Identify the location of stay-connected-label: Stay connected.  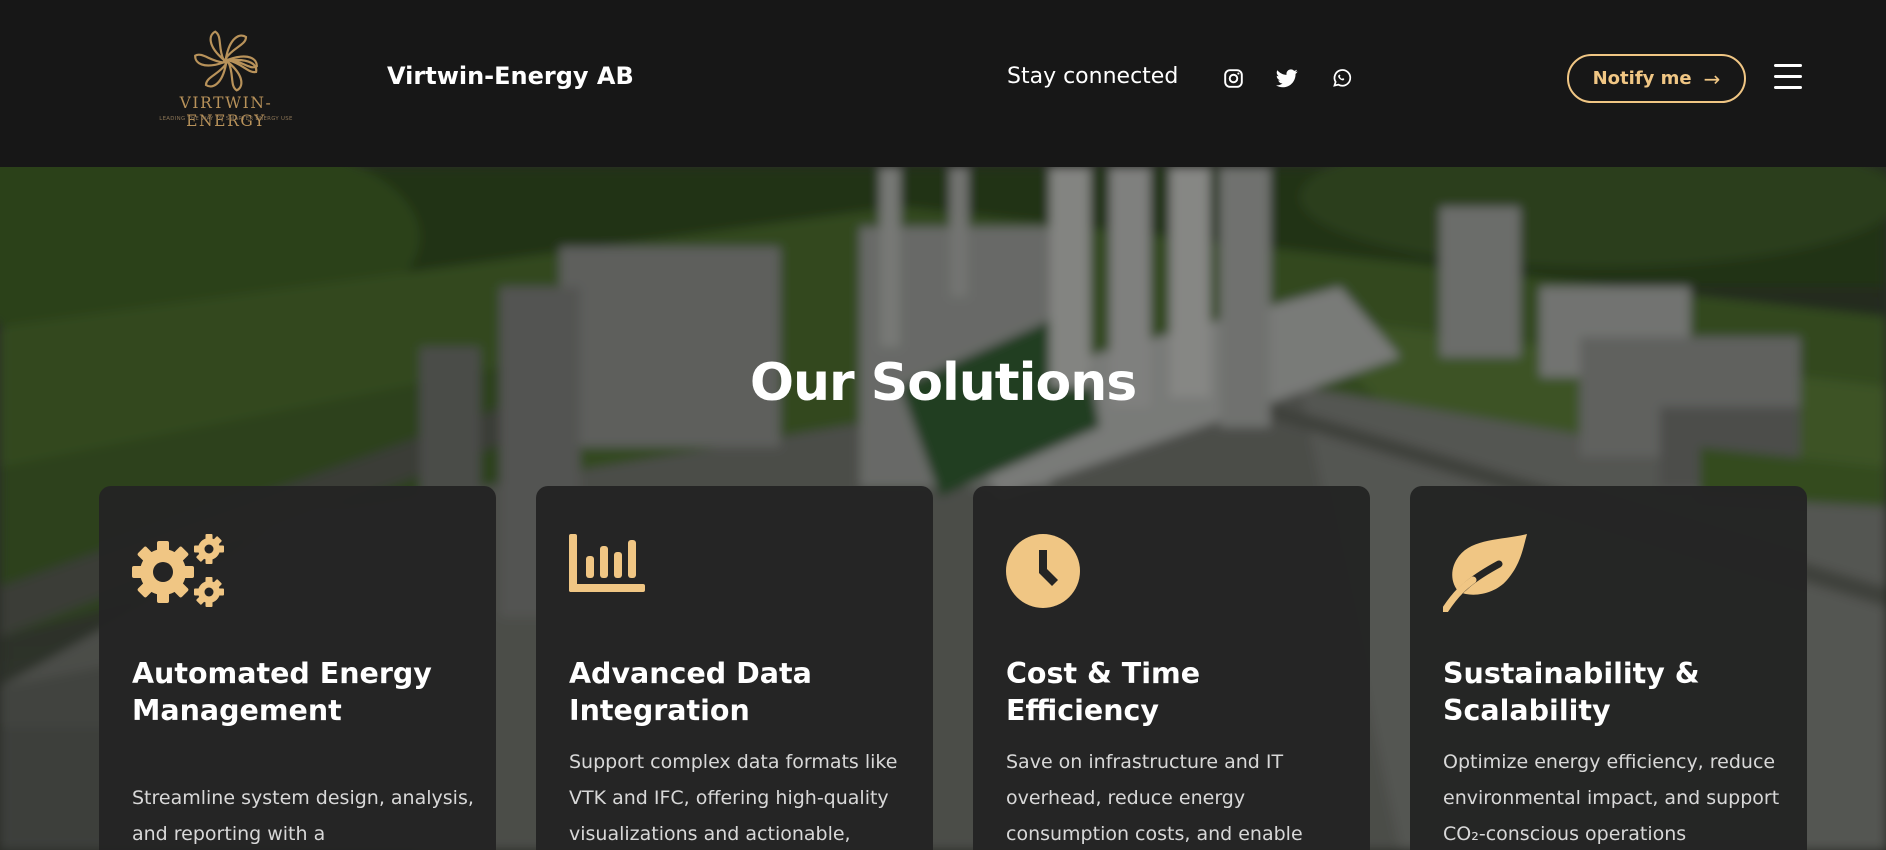
(1093, 76).